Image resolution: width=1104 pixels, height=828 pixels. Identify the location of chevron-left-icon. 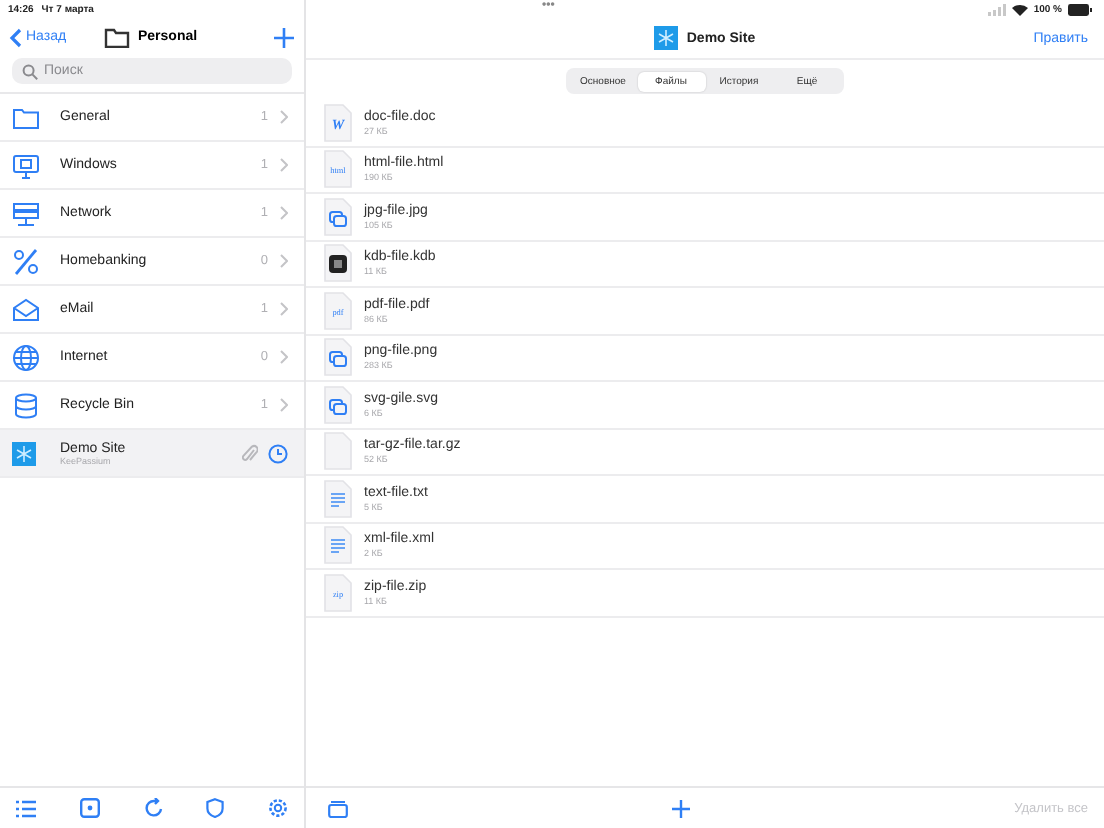
(15, 37).